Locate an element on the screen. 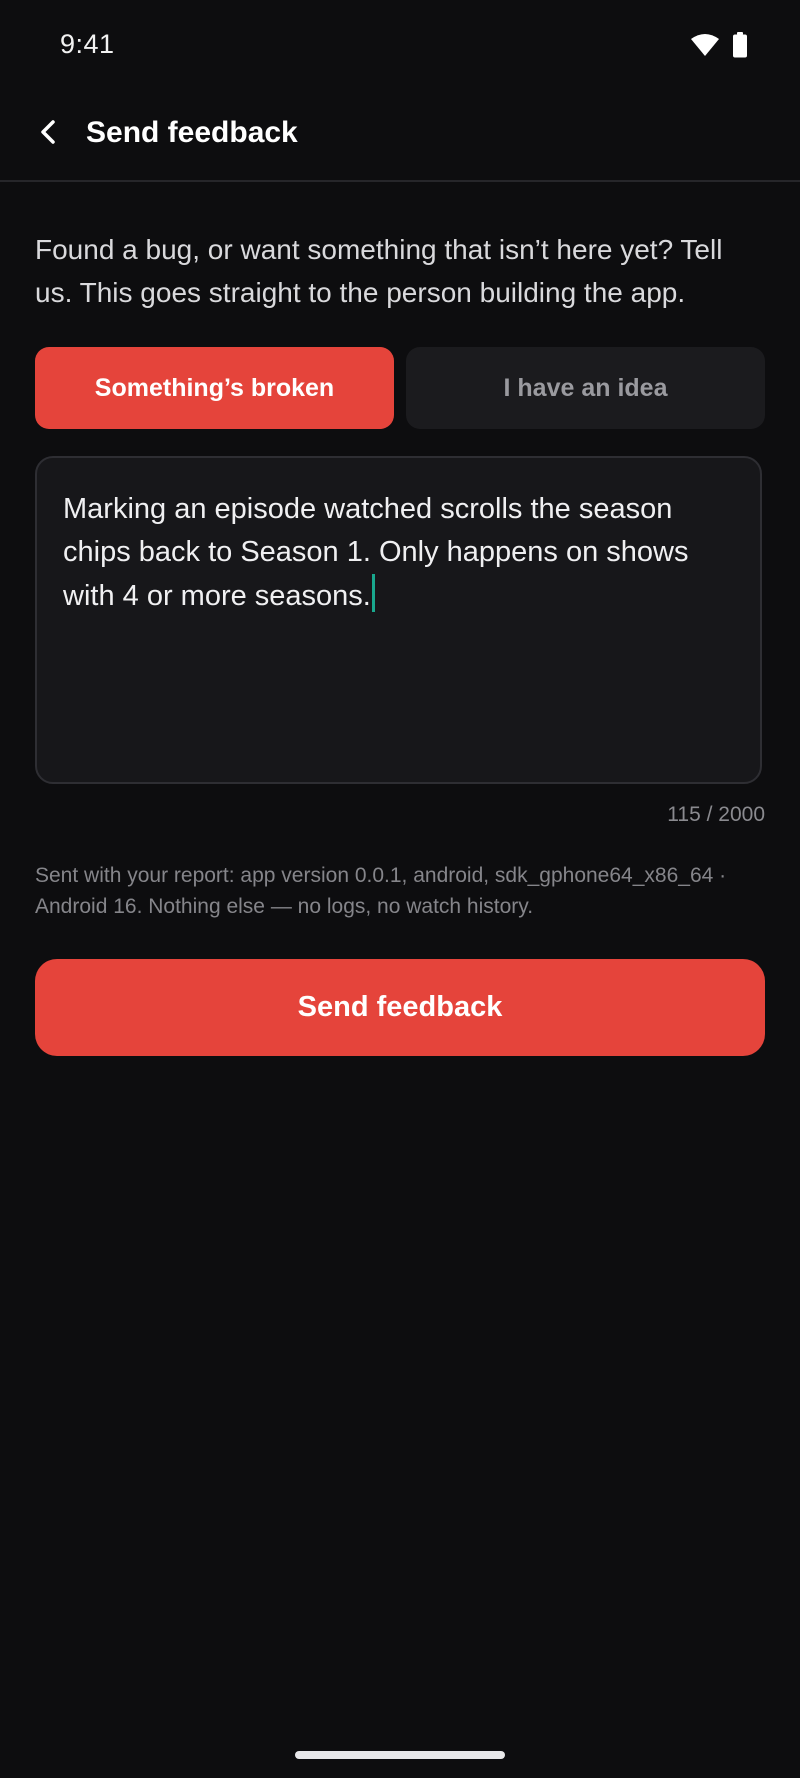 This screenshot has width=800, height=1778. text-caret is located at coordinates (373, 593).